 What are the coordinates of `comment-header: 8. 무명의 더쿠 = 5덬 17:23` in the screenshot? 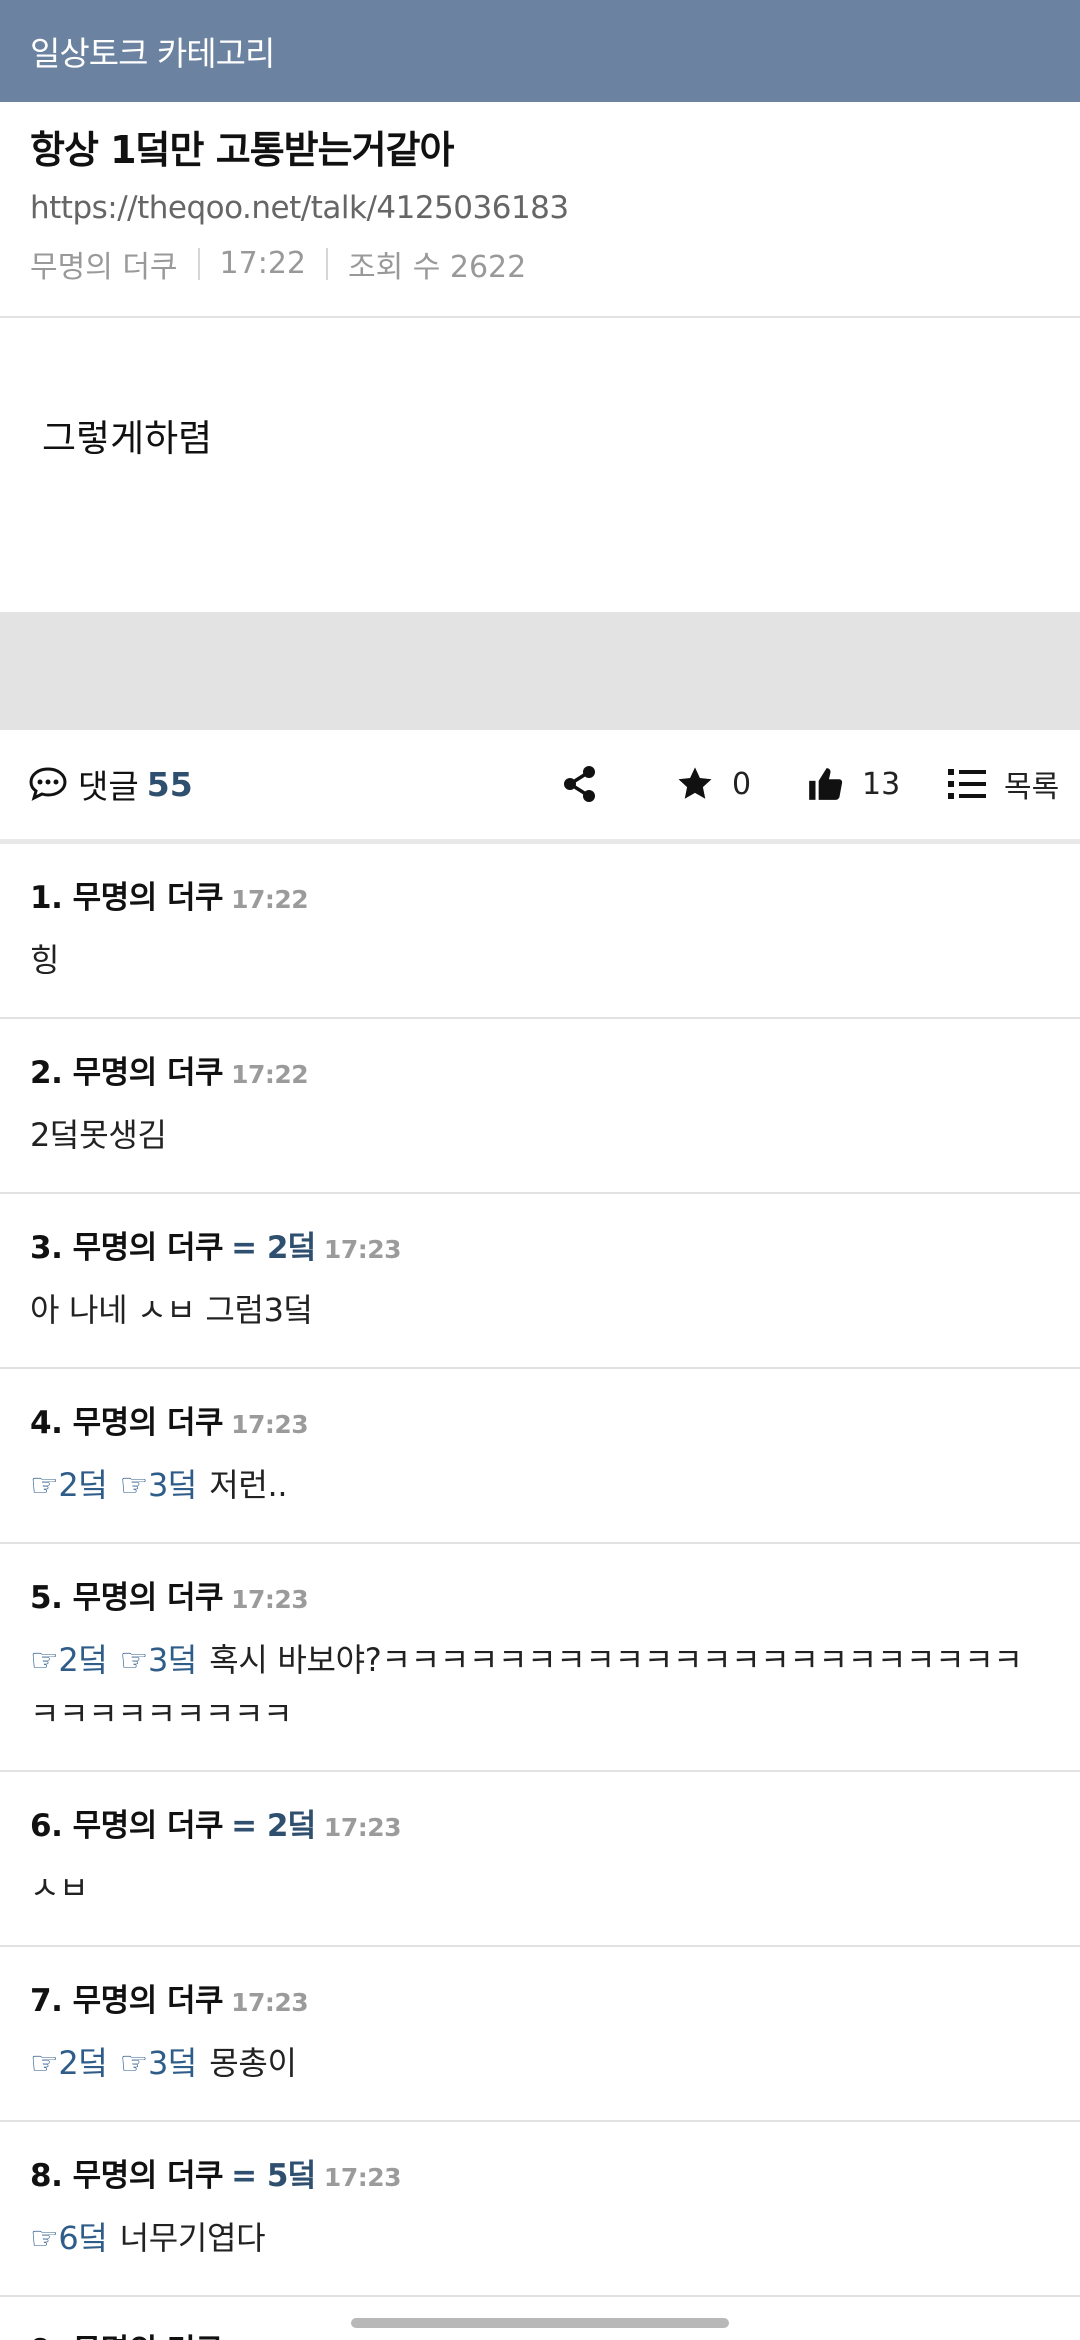 It's located at (540, 2172).